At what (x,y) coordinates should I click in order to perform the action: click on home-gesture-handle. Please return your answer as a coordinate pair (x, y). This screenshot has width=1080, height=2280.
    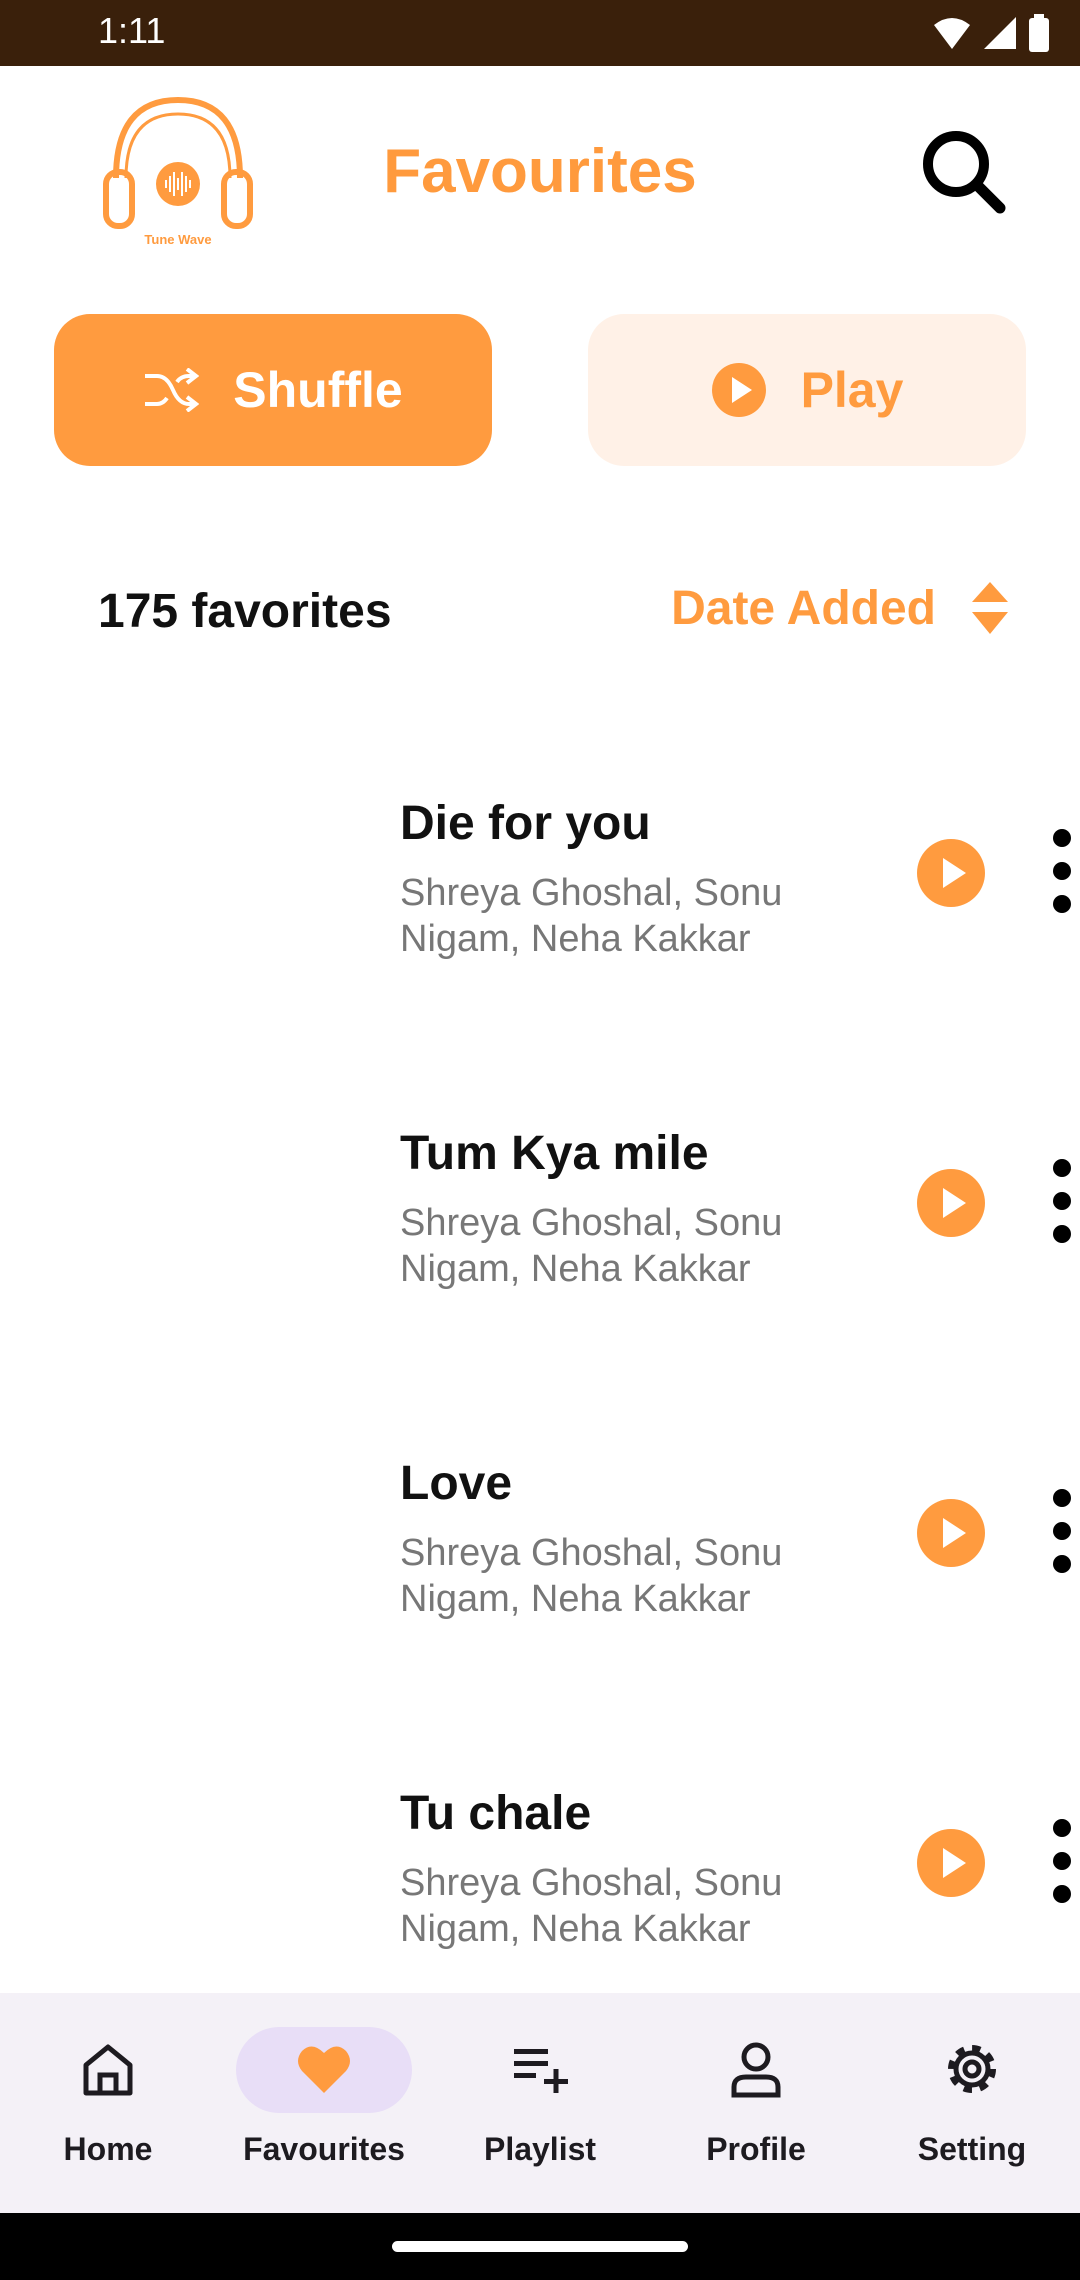
    Looking at the image, I should click on (540, 2246).